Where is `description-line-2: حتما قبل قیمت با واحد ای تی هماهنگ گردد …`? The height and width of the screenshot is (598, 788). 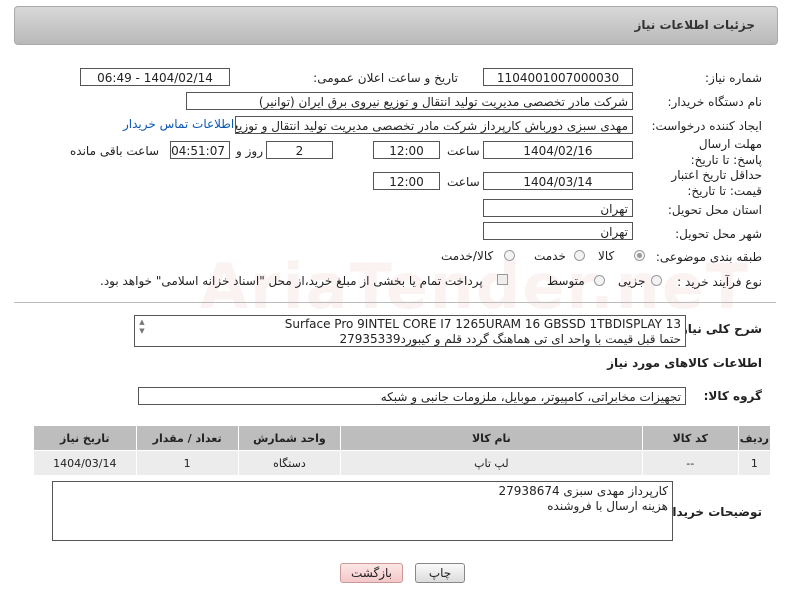
description-line-2: حتما قبل قیمت با واحد ای تی هماهنگ گردد … is located at coordinates (510, 339).